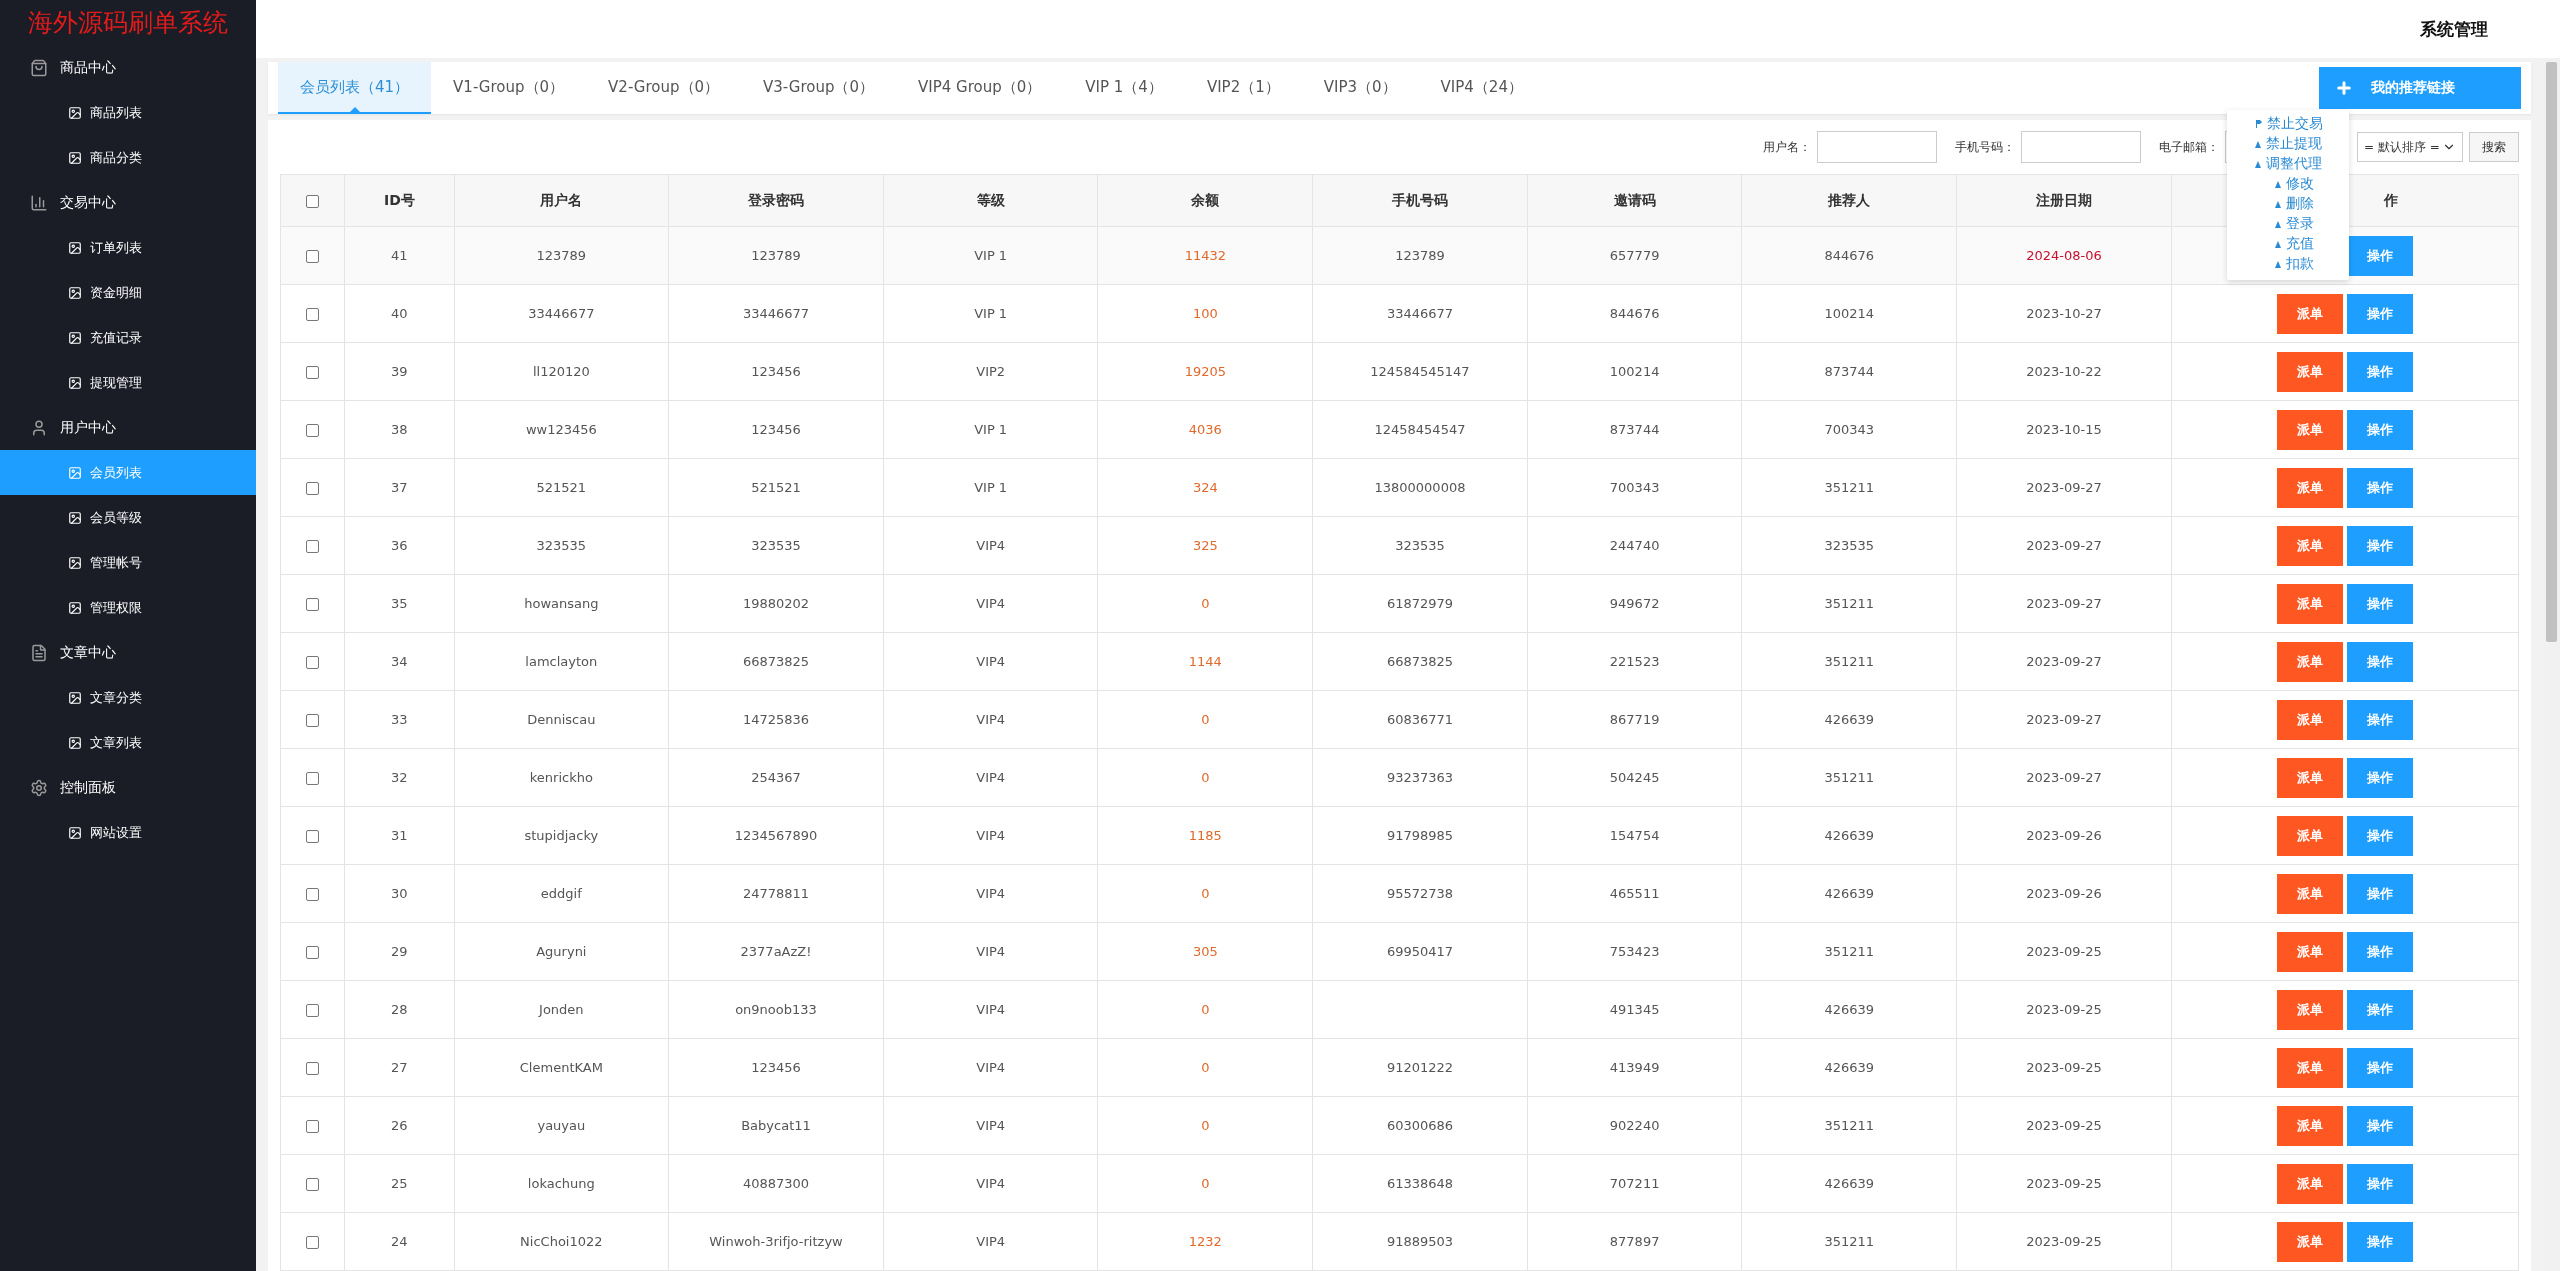 This screenshot has width=2560, height=1271. What do you see at coordinates (2420, 88) in the screenshot?
I see `referral-link-button: 我的推荐链接` at bounding box center [2420, 88].